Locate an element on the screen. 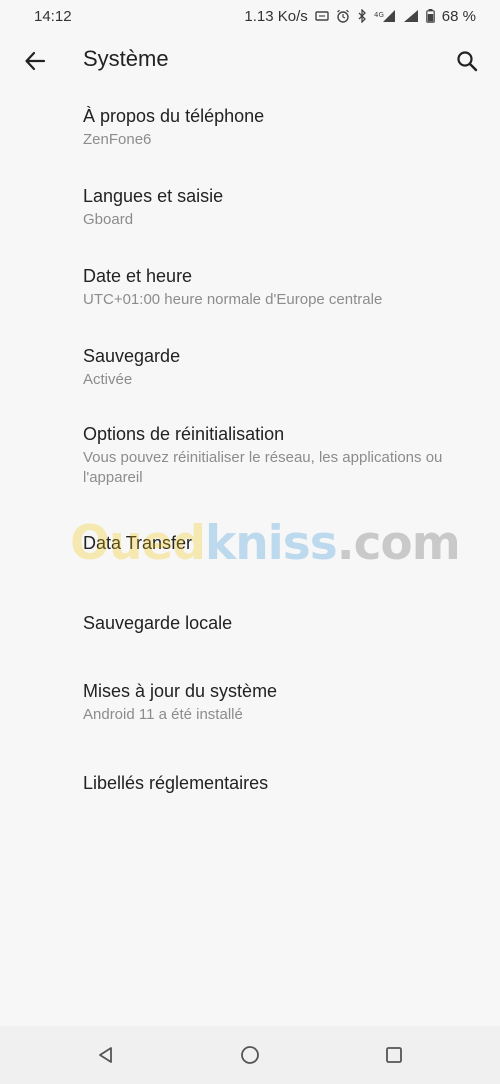 This screenshot has height=1084, width=500. search-button is located at coordinates (467, 61).